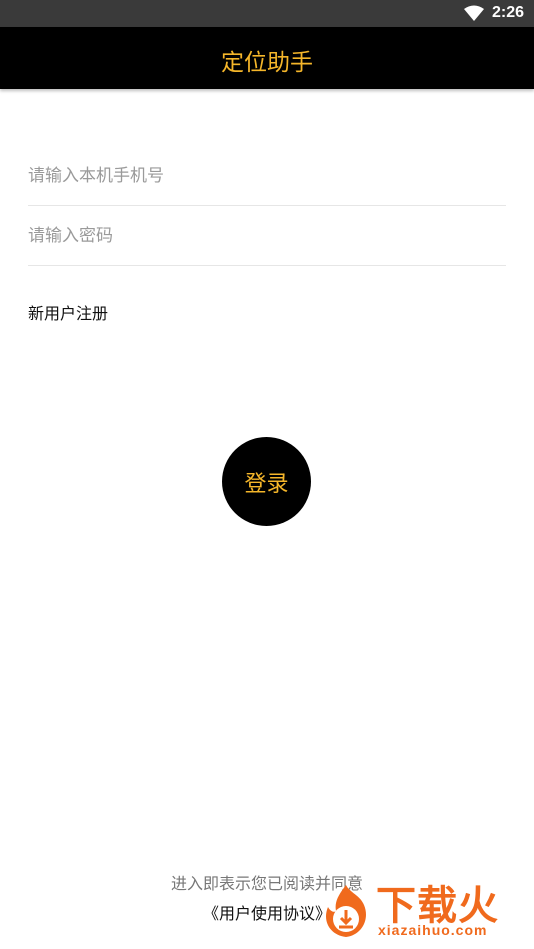  I want to click on agreement-text: 进入即表示您已阅读并同意, so click(266, 883).